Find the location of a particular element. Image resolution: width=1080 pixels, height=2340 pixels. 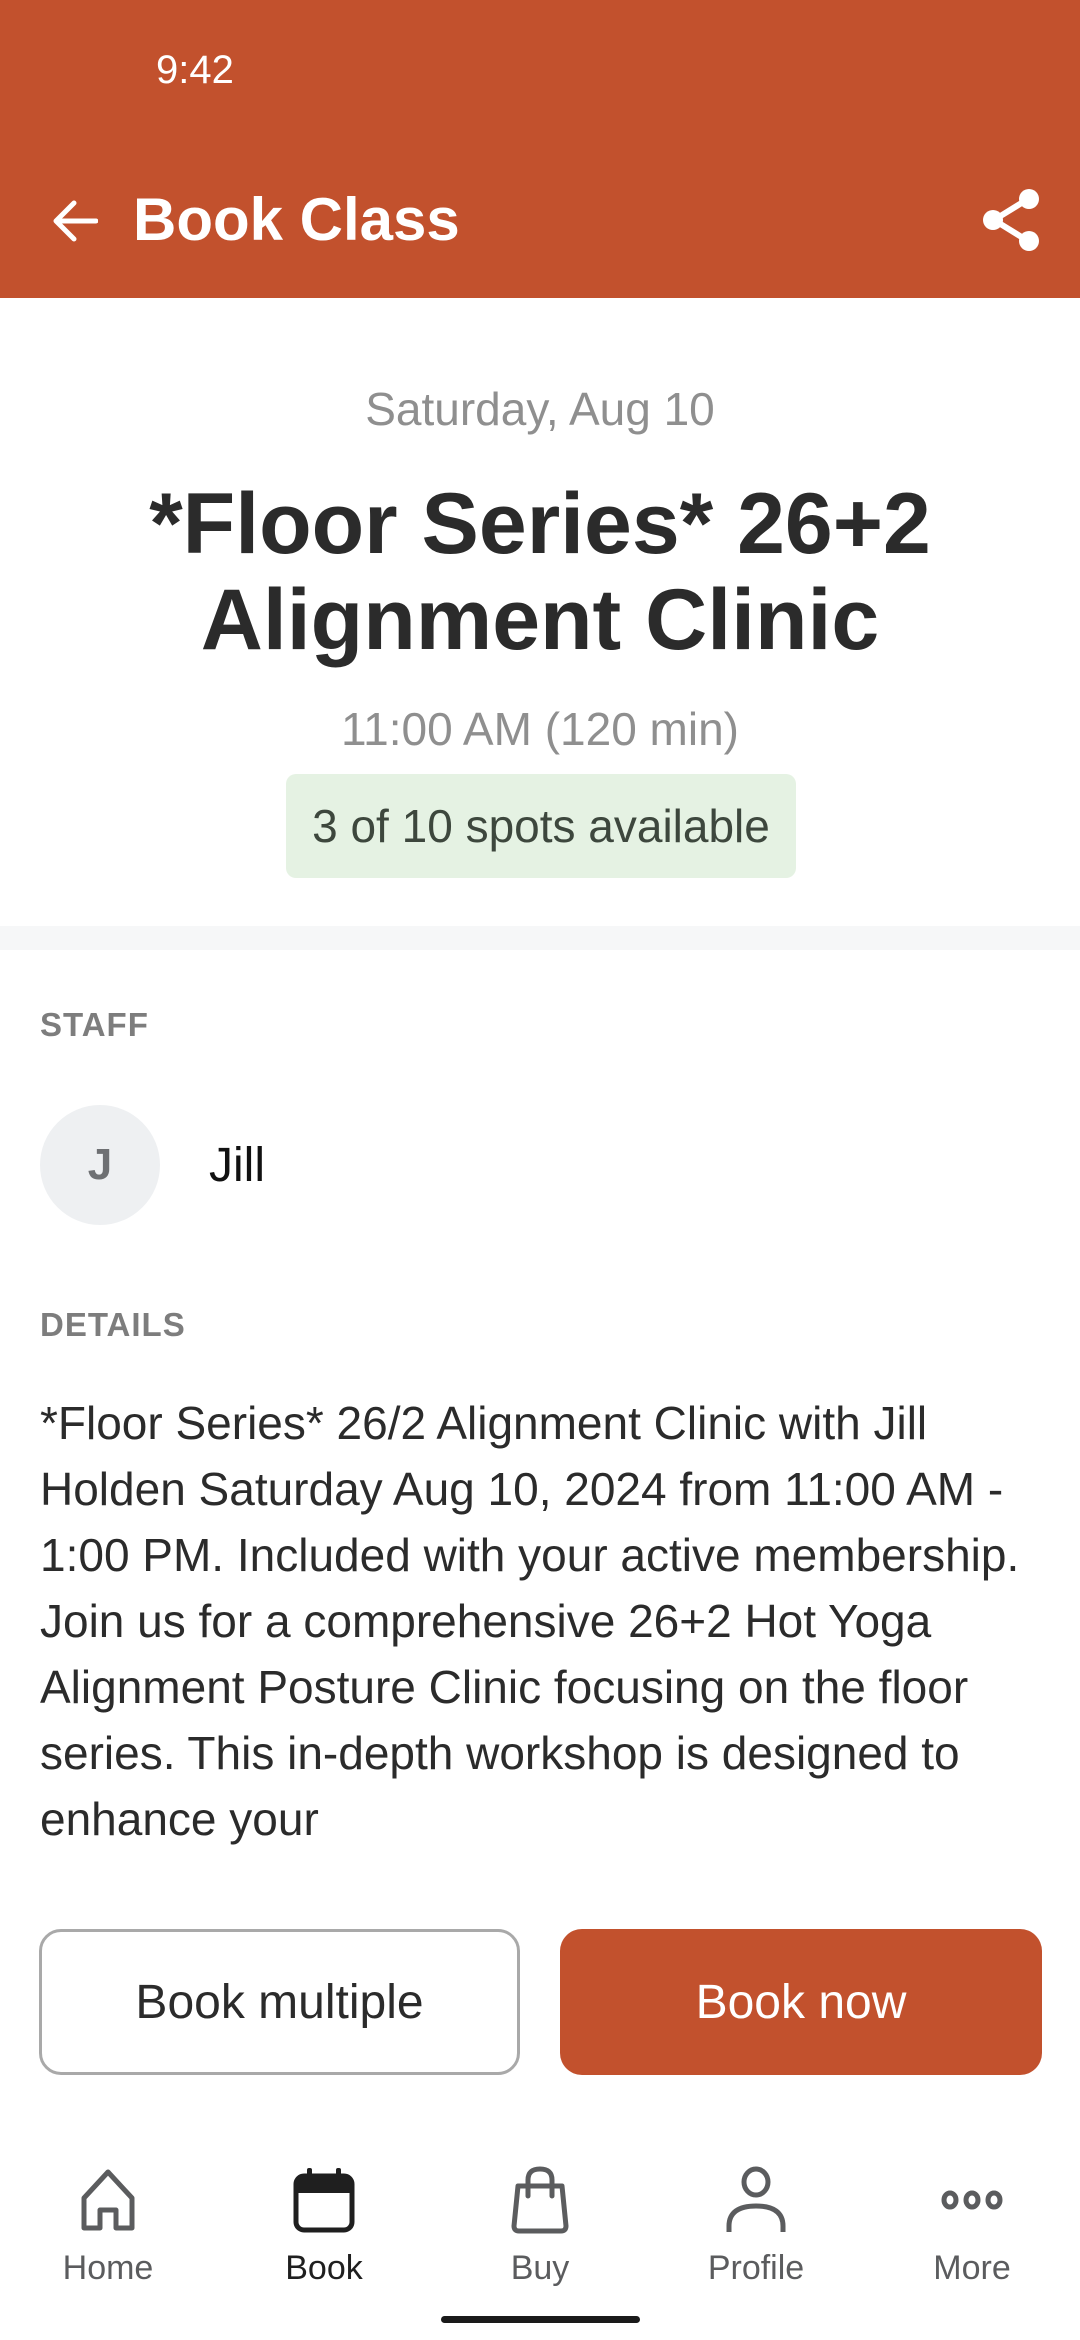

home-indicator is located at coordinates (540, 2319).